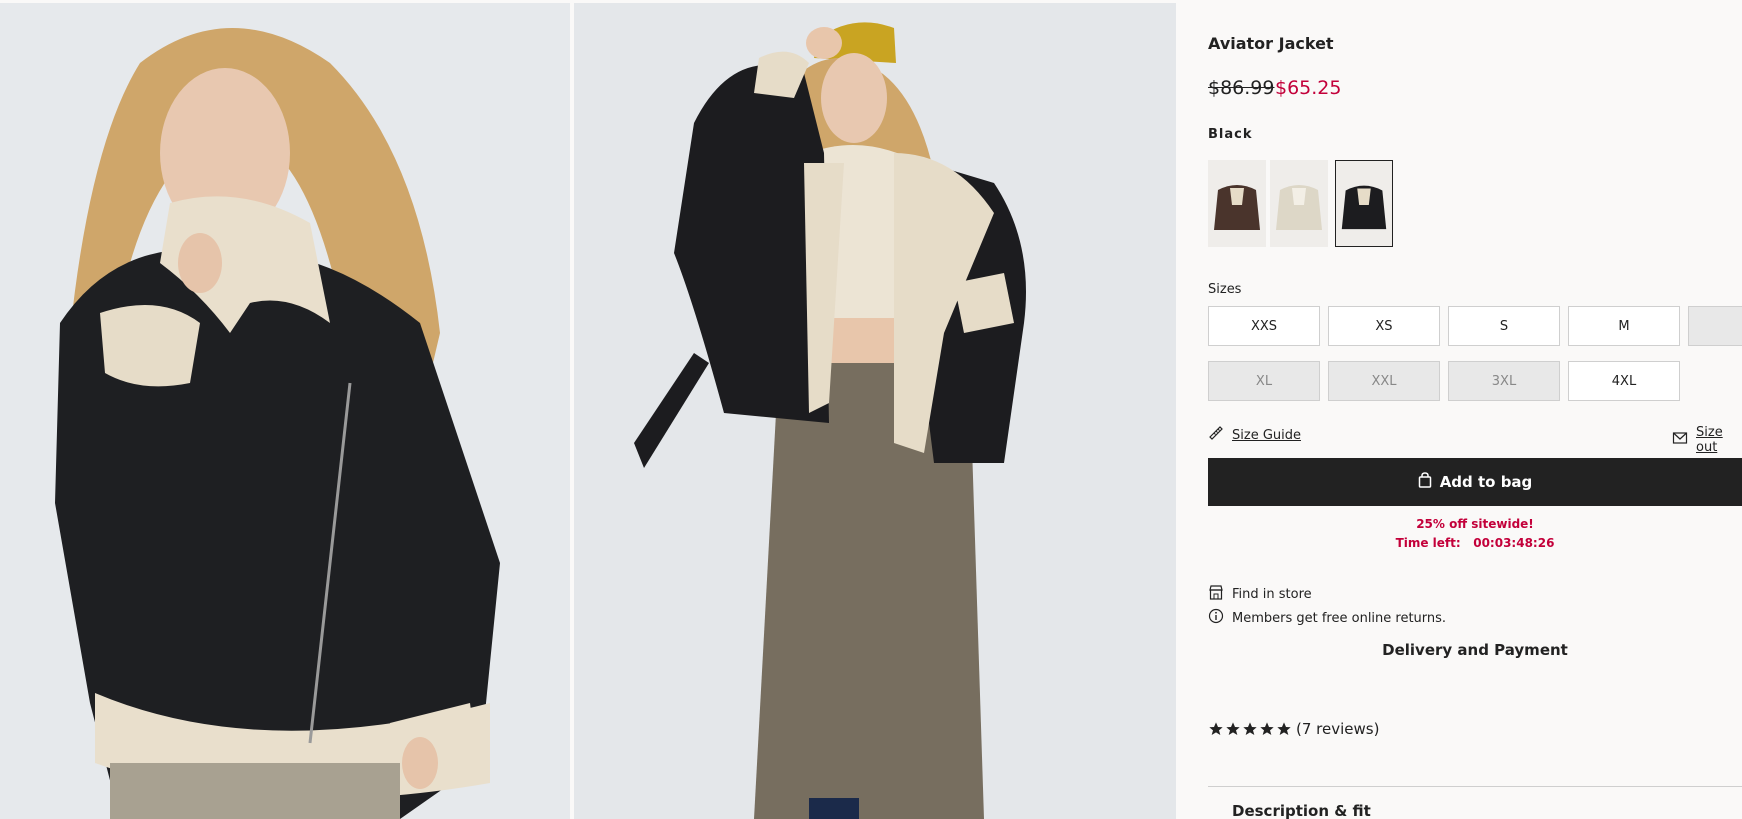 Image resolution: width=1742 pixels, height=819 pixels. I want to click on rating-stars, so click(1250, 729).